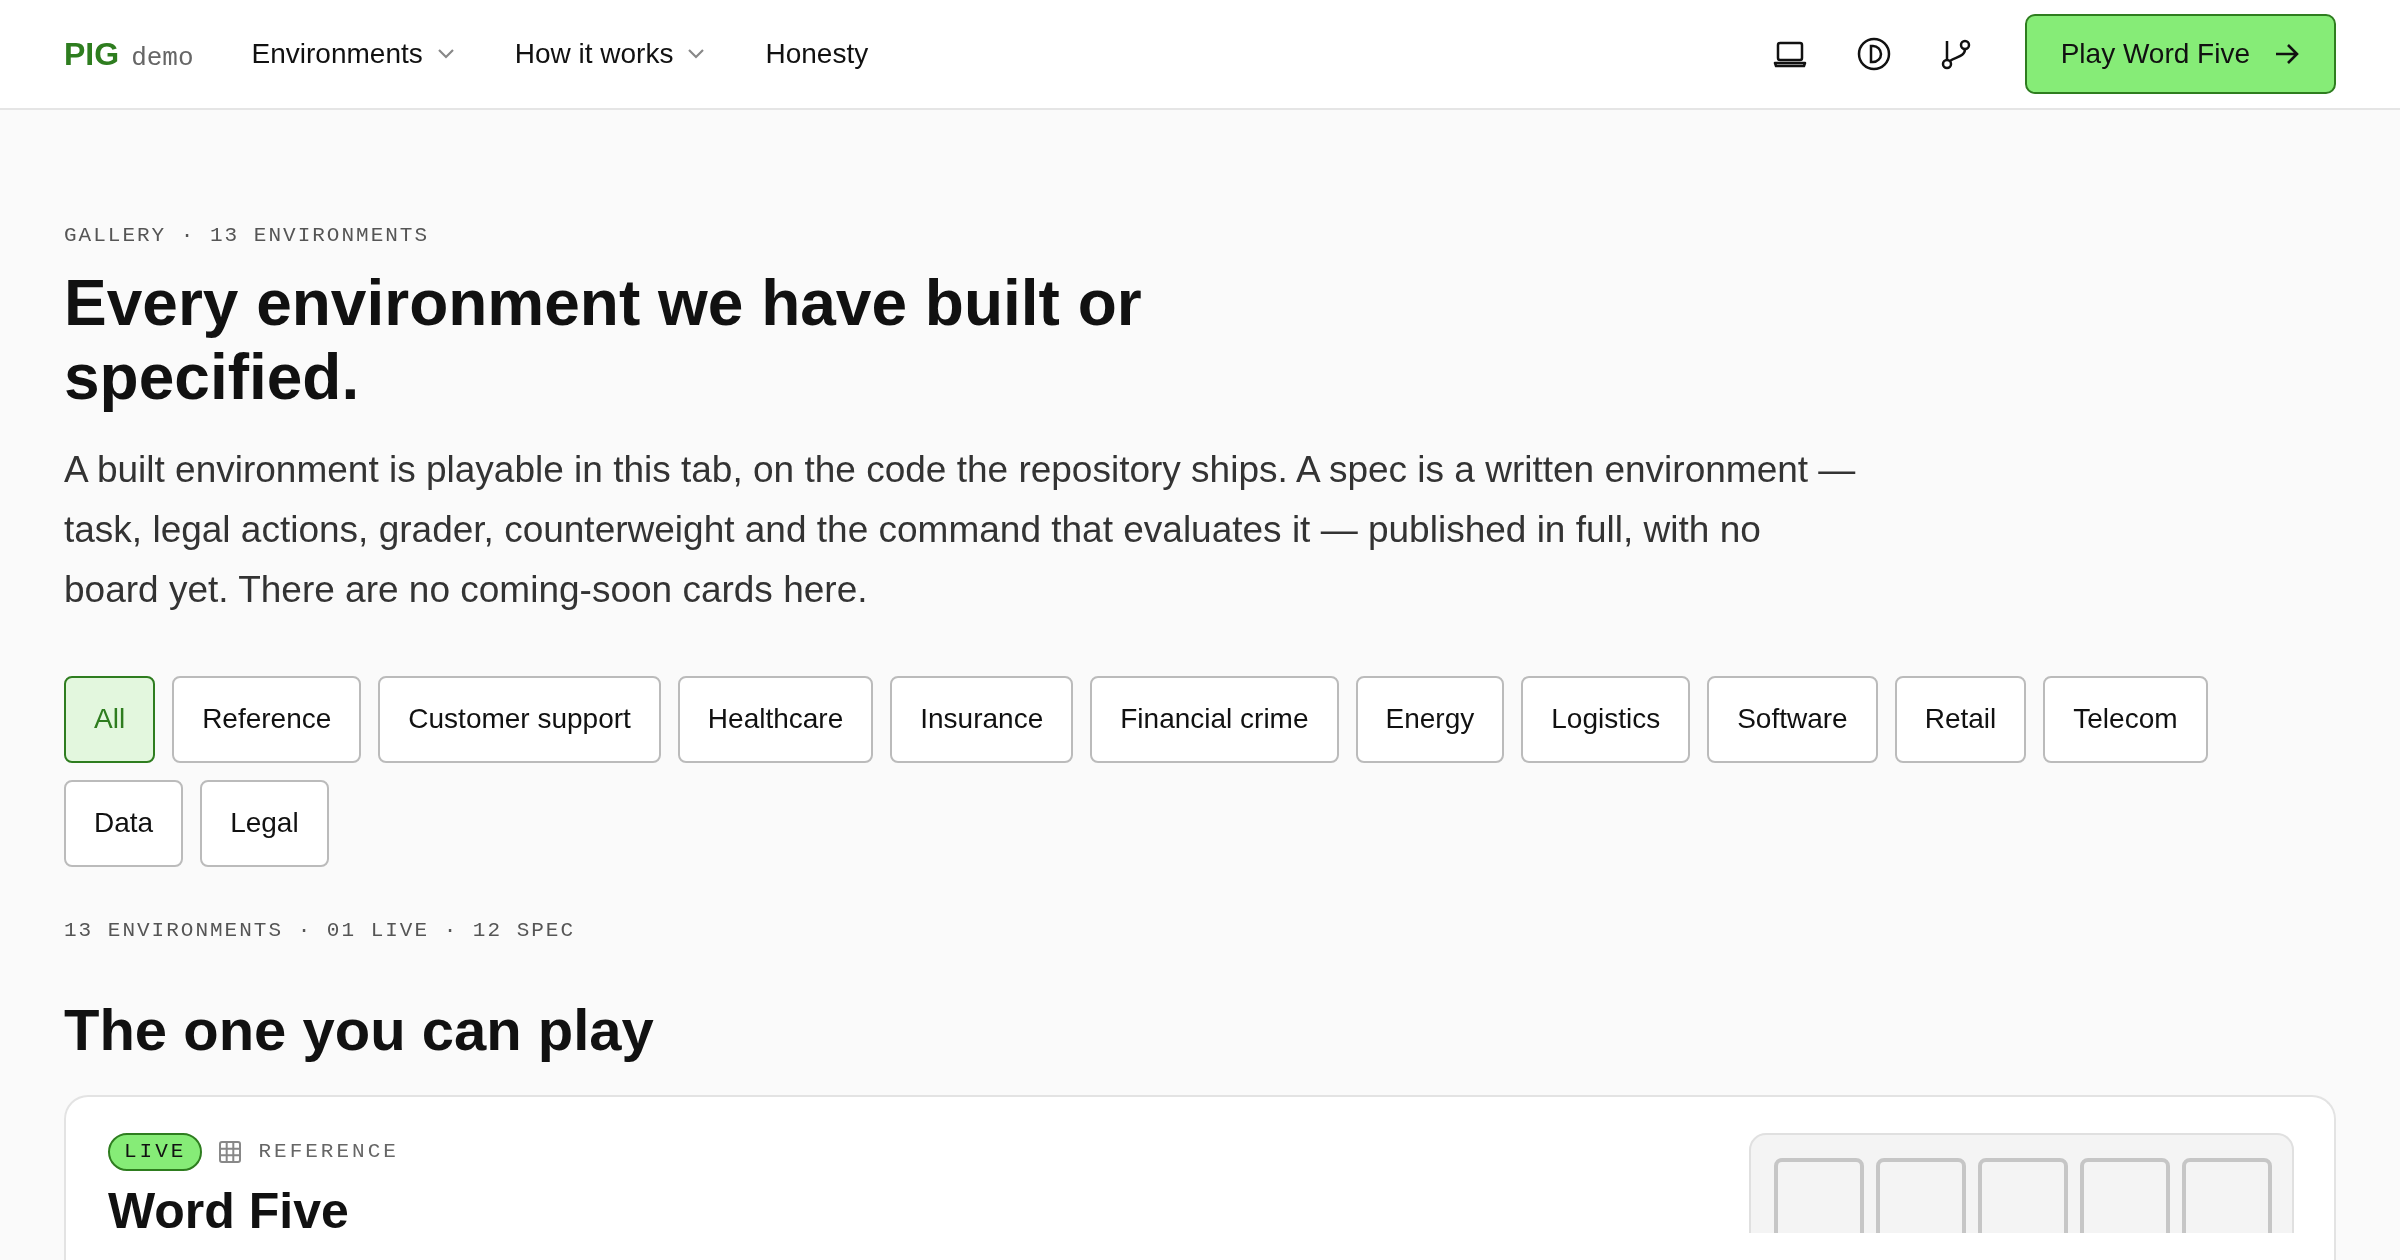  What do you see at coordinates (1789, 54) in the screenshot?
I see `laptop-icon` at bounding box center [1789, 54].